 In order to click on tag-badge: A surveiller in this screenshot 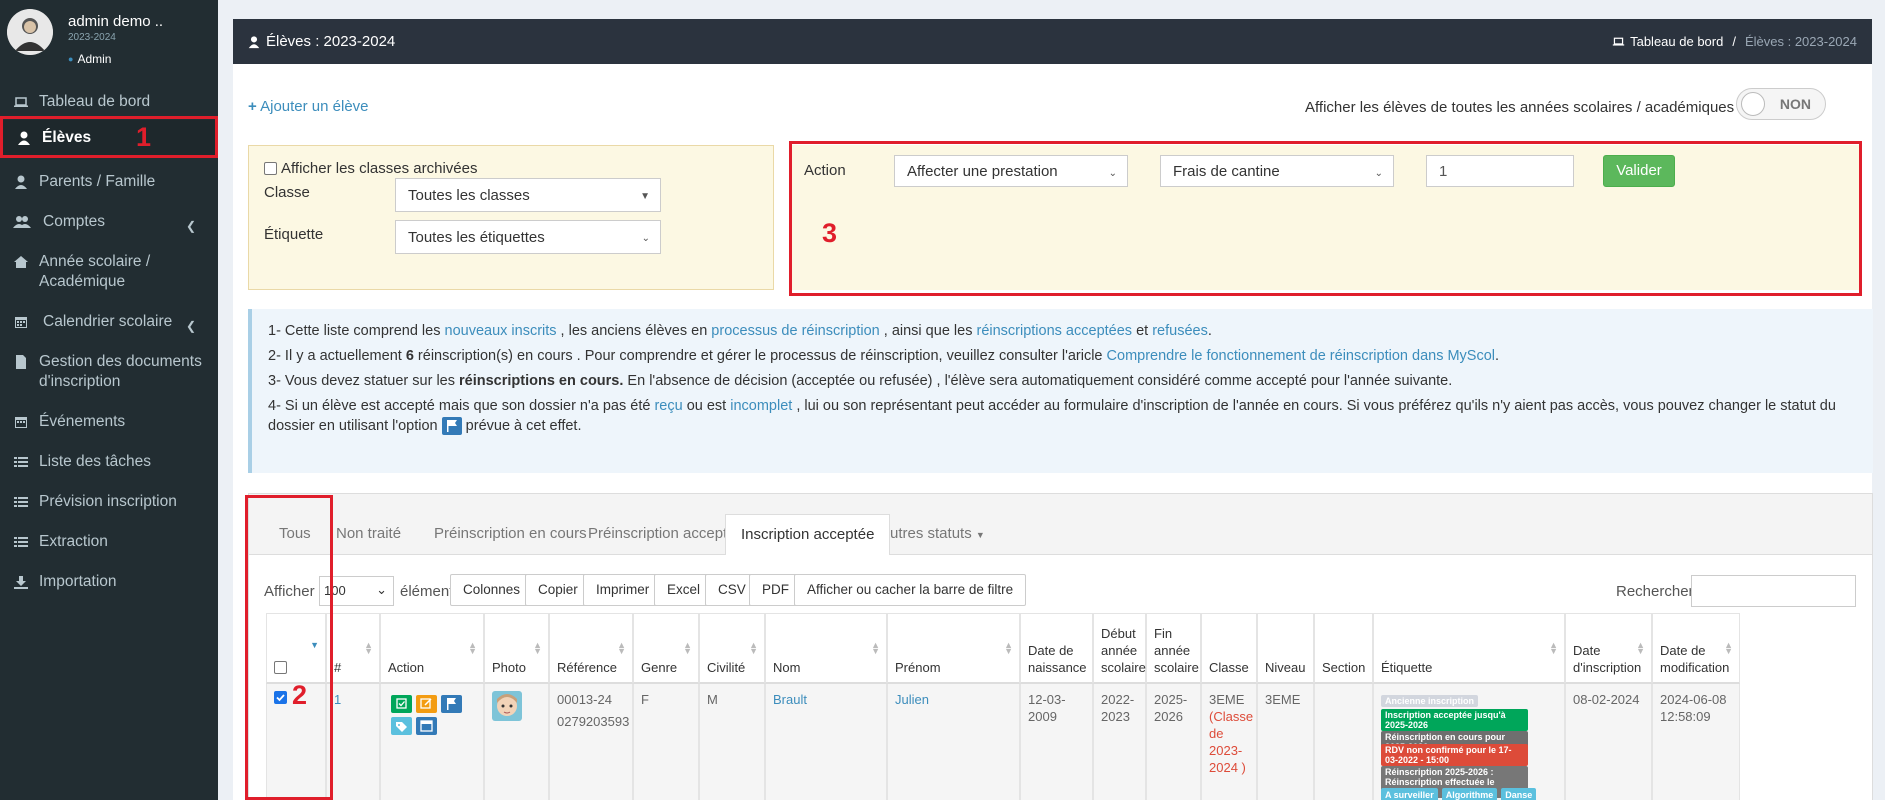, I will do `click(1409, 794)`.